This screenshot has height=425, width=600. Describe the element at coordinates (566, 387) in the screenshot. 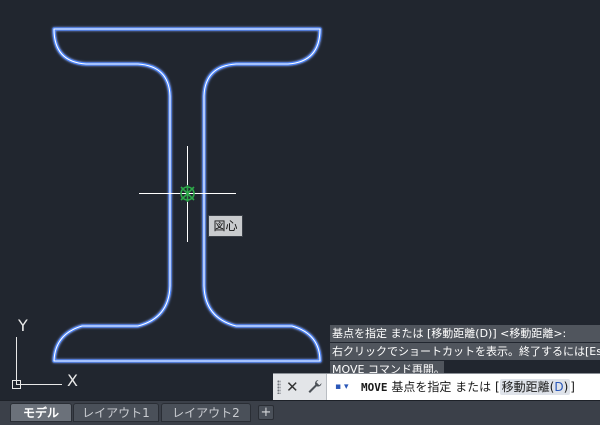

I see `command-option-close: )` at that location.